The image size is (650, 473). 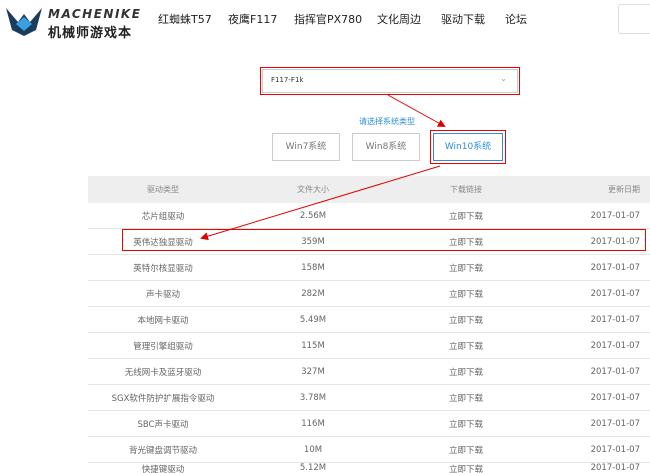 I want to click on file-size: 2.56M, so click(x=313, y=215).